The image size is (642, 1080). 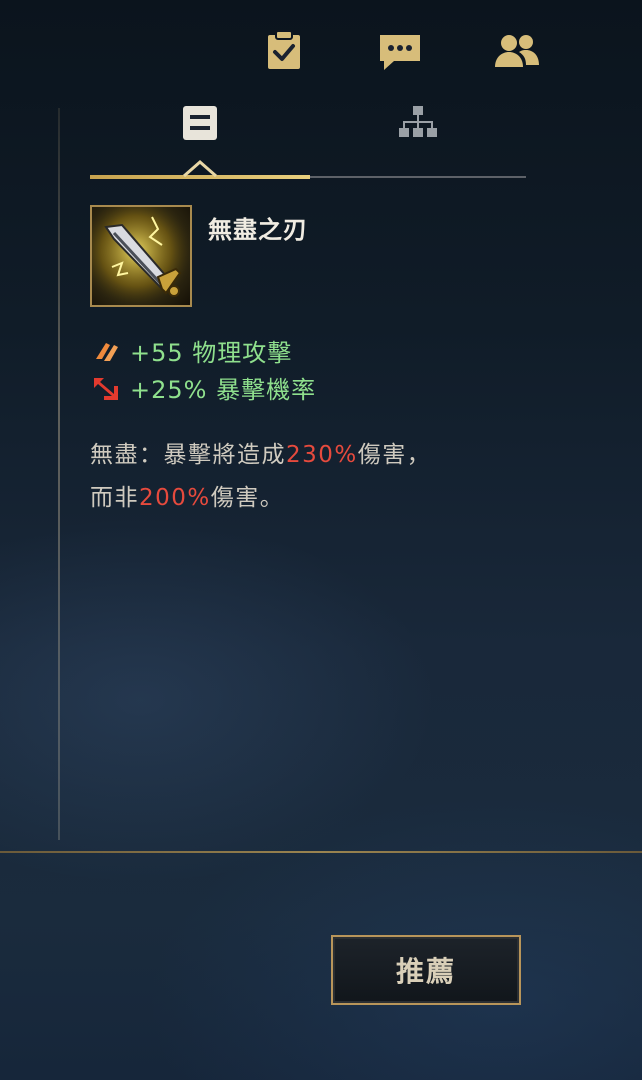 What do you see at coordinates (200, 168) in the screenshot?
I see `tab-caret-icon` at bounding box center [200, 168].